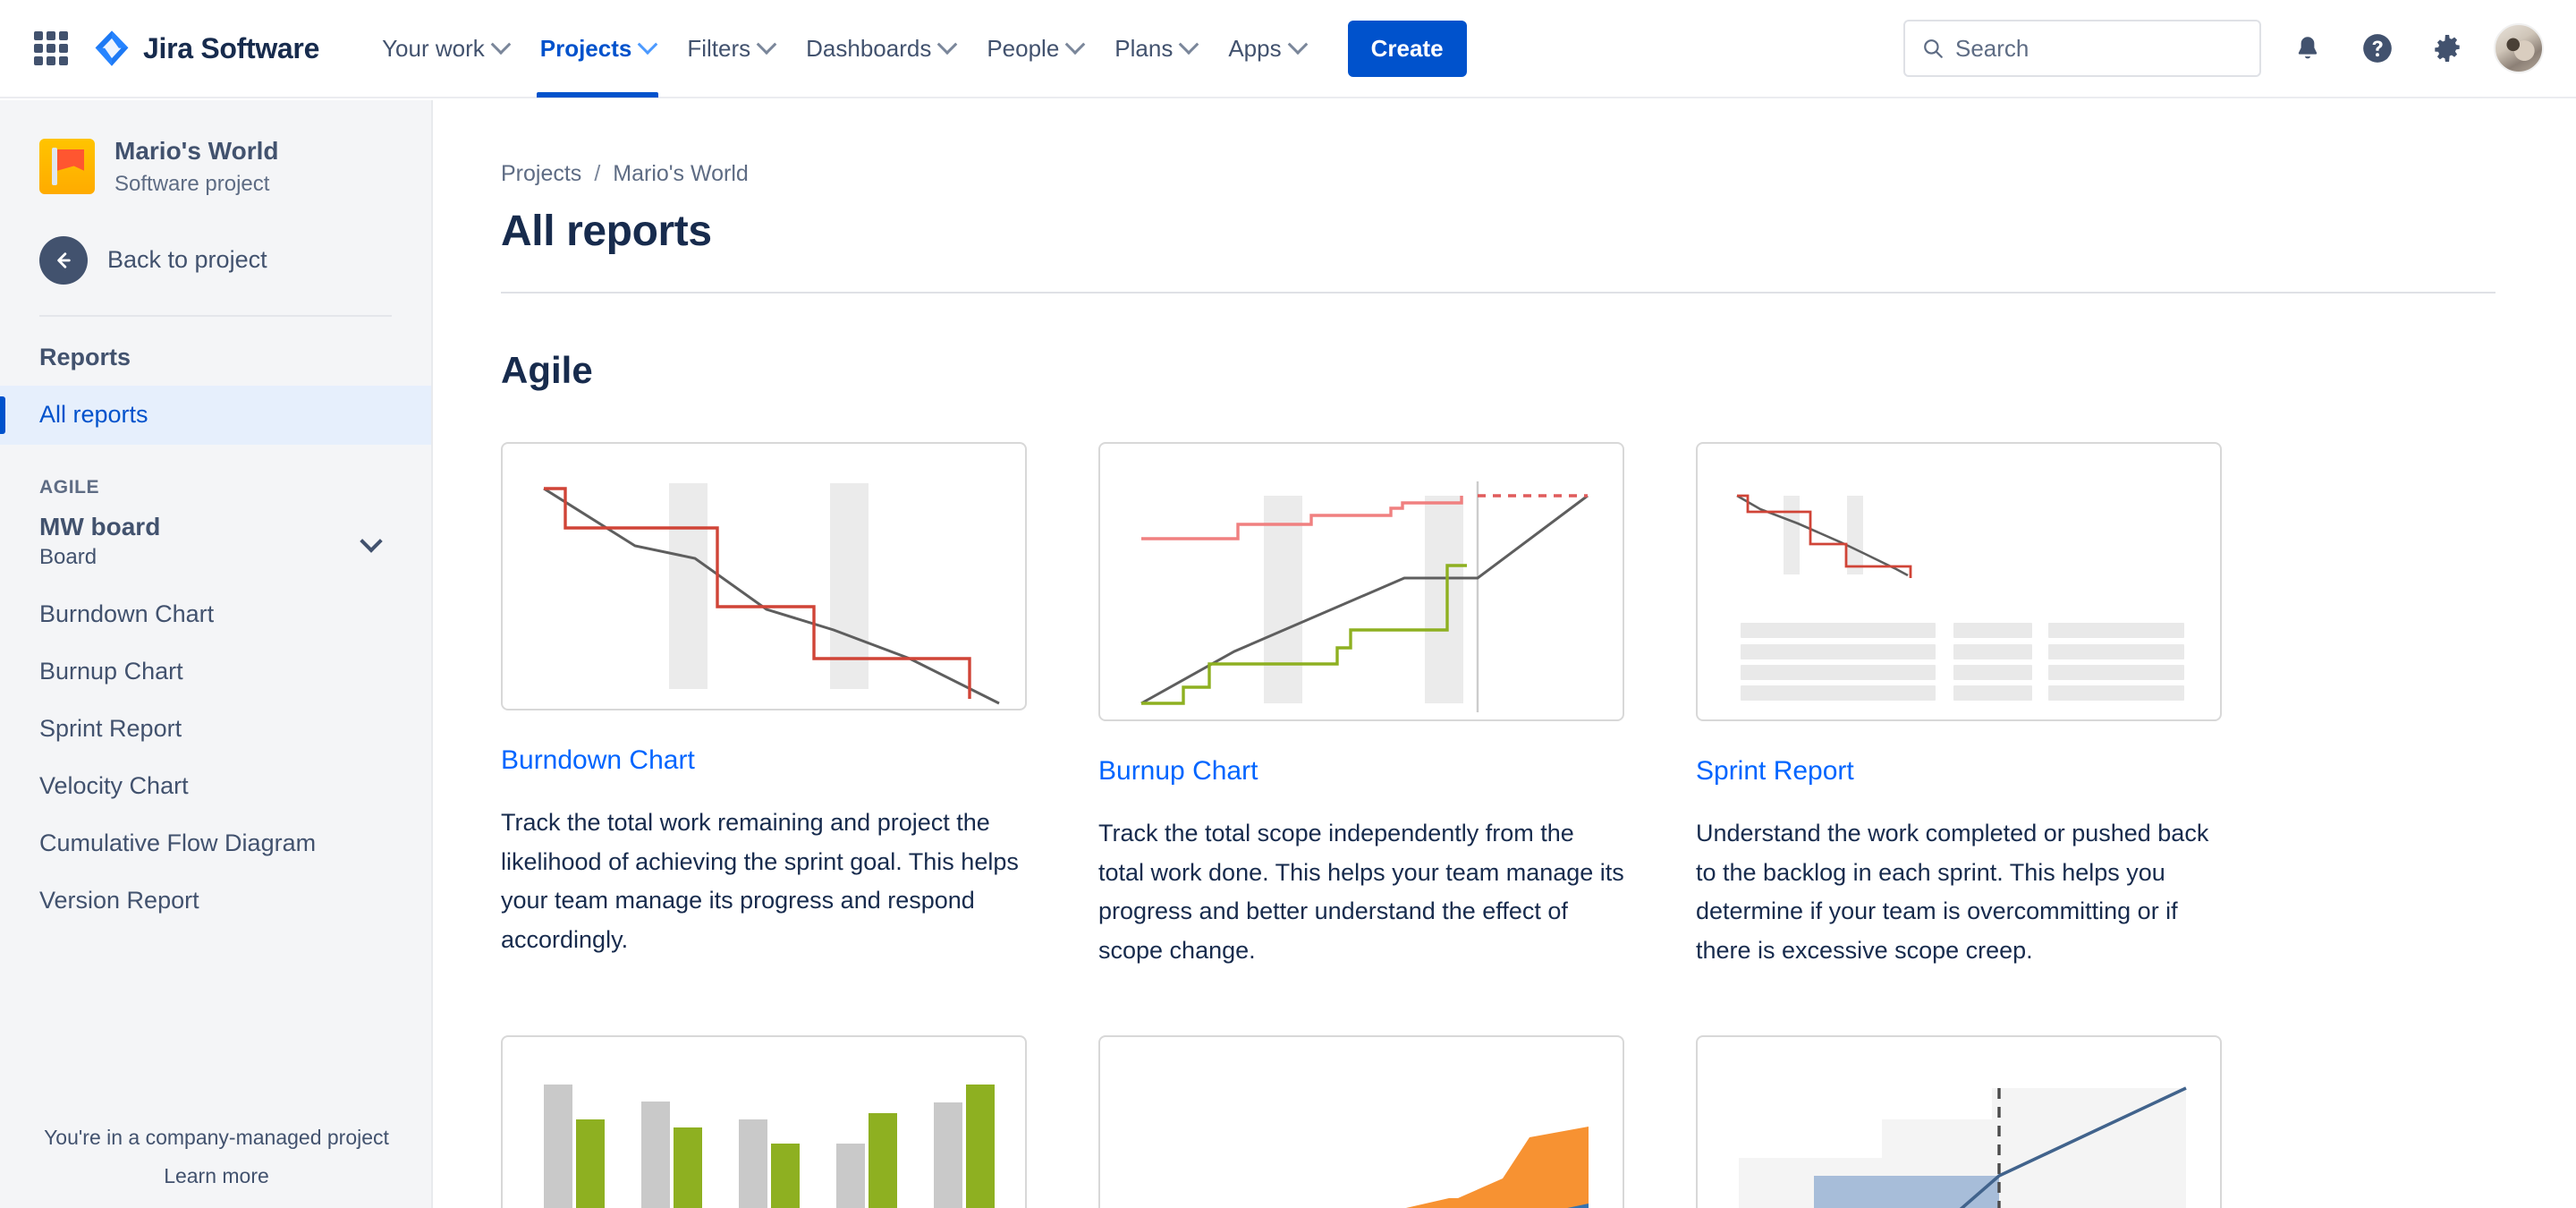 This screenshot has width=2576, height=1208. What do you see at coordinates (1361, 581) in the screenshot?
I see `burnup-chart-thumbnail` at bounding box center [1361, 581].